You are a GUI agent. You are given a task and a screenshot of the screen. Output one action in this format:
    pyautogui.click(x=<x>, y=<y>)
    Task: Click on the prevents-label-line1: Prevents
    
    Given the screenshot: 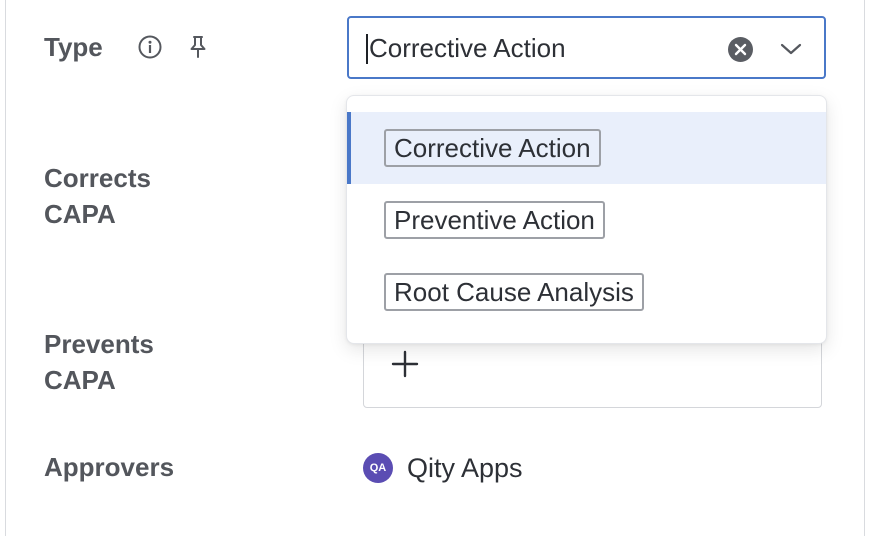 What is the action you would take?
    pyautogui.click(x=99, y=344)
    